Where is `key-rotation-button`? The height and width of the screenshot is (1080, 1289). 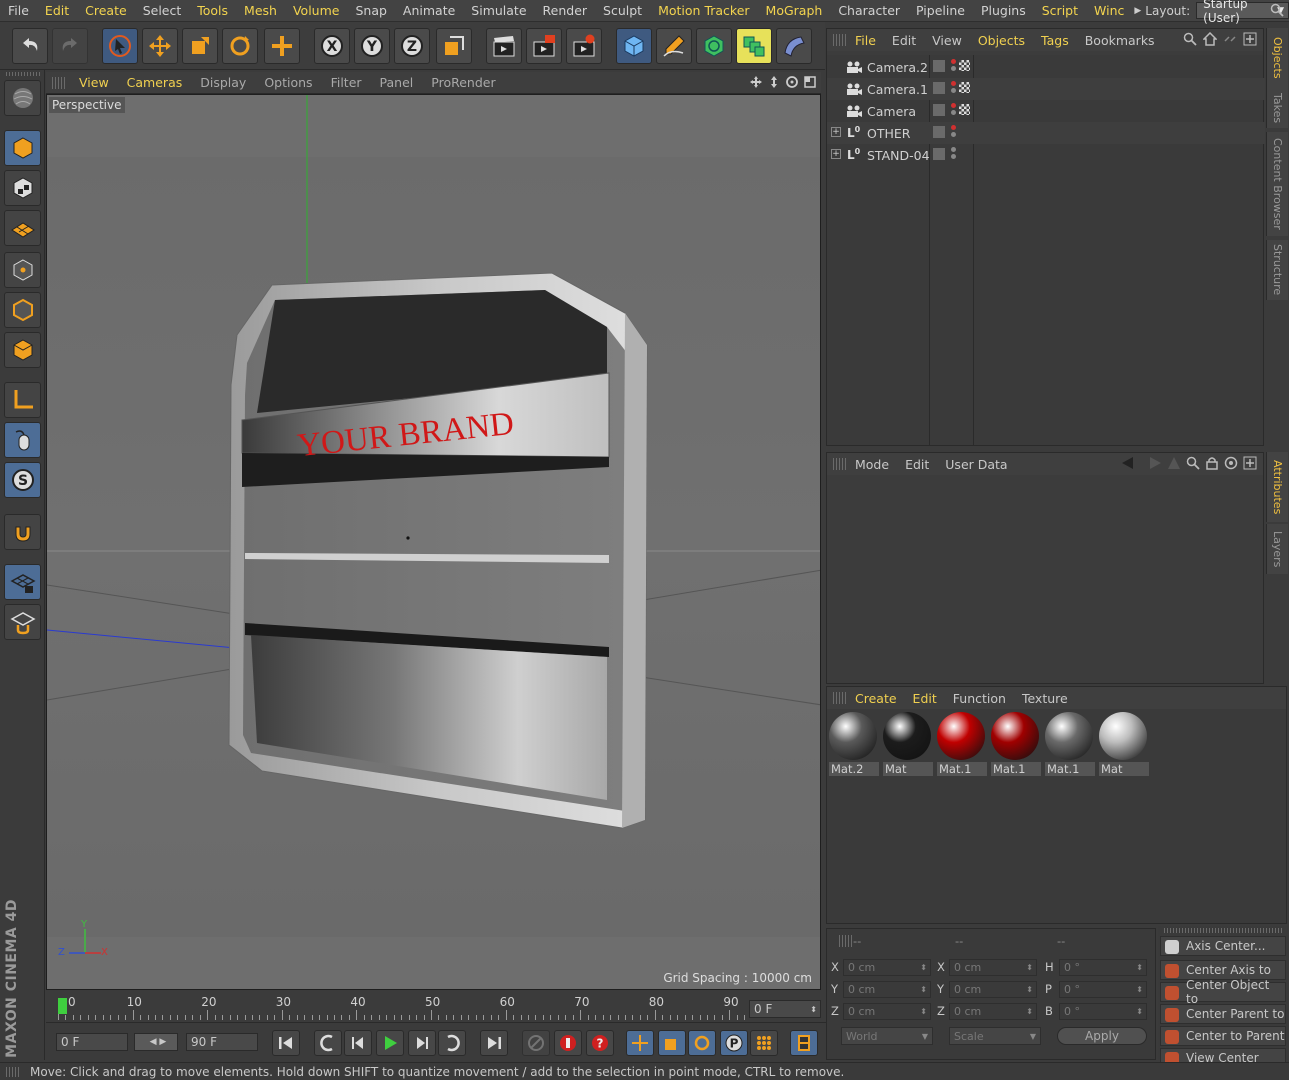
key-rotation-button is located at coordinates (702, 1043).